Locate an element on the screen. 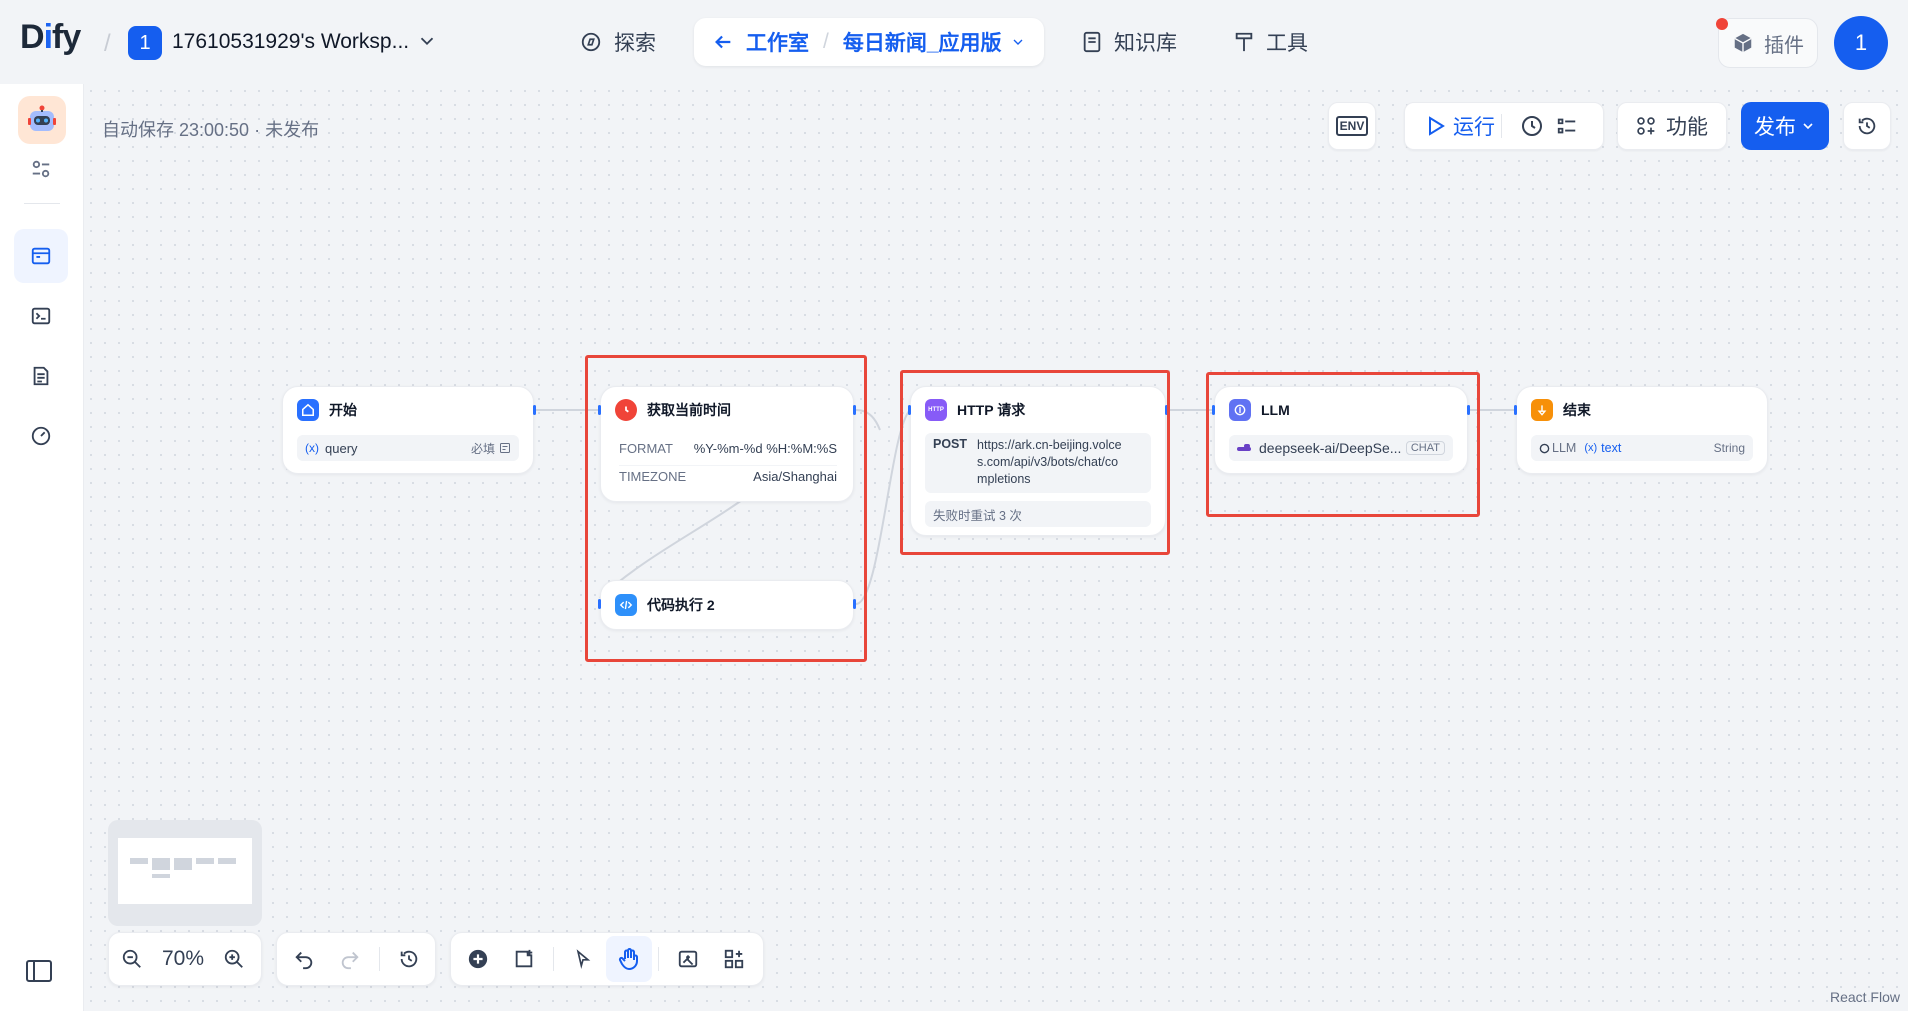 The width and height of the screenshot is (1908, 1011). hand-mode-button is located at coordinates (629, 959).